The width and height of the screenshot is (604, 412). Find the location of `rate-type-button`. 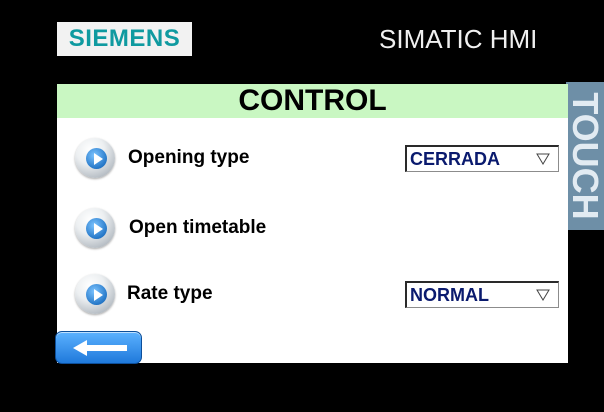

rate-type-button is located at coordinates (95, 294).